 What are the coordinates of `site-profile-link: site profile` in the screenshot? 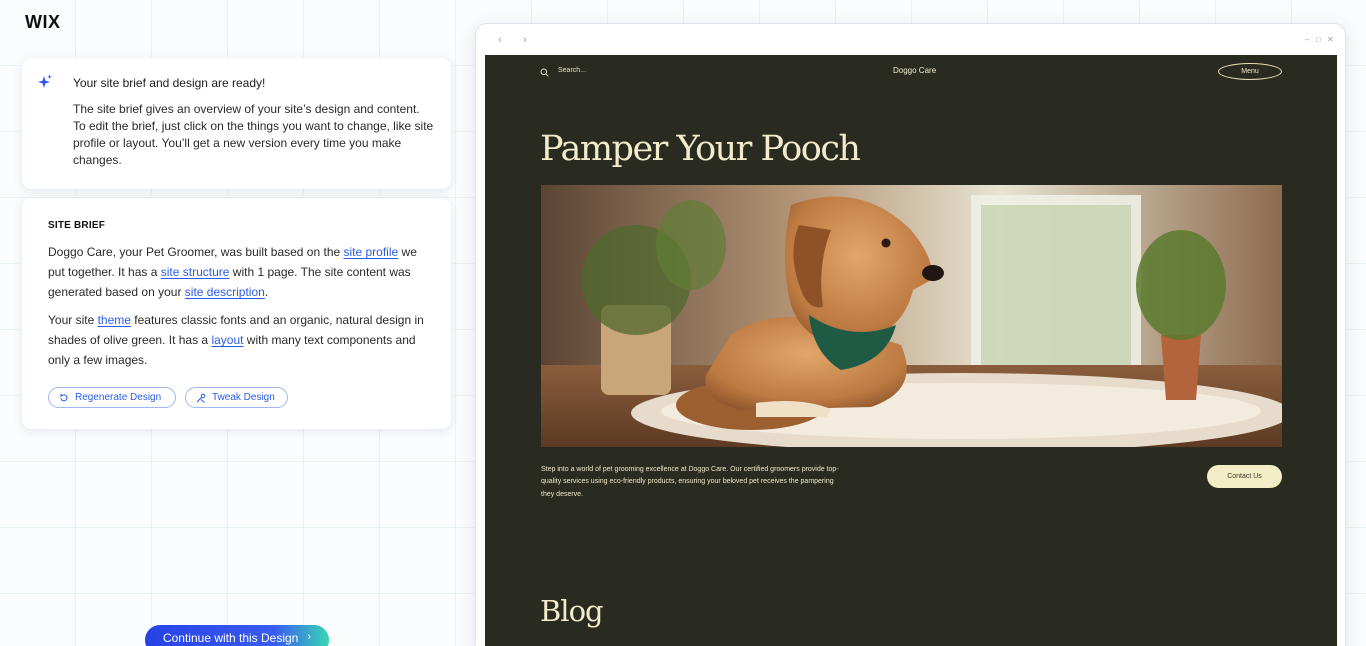 It's located at (371, 252).